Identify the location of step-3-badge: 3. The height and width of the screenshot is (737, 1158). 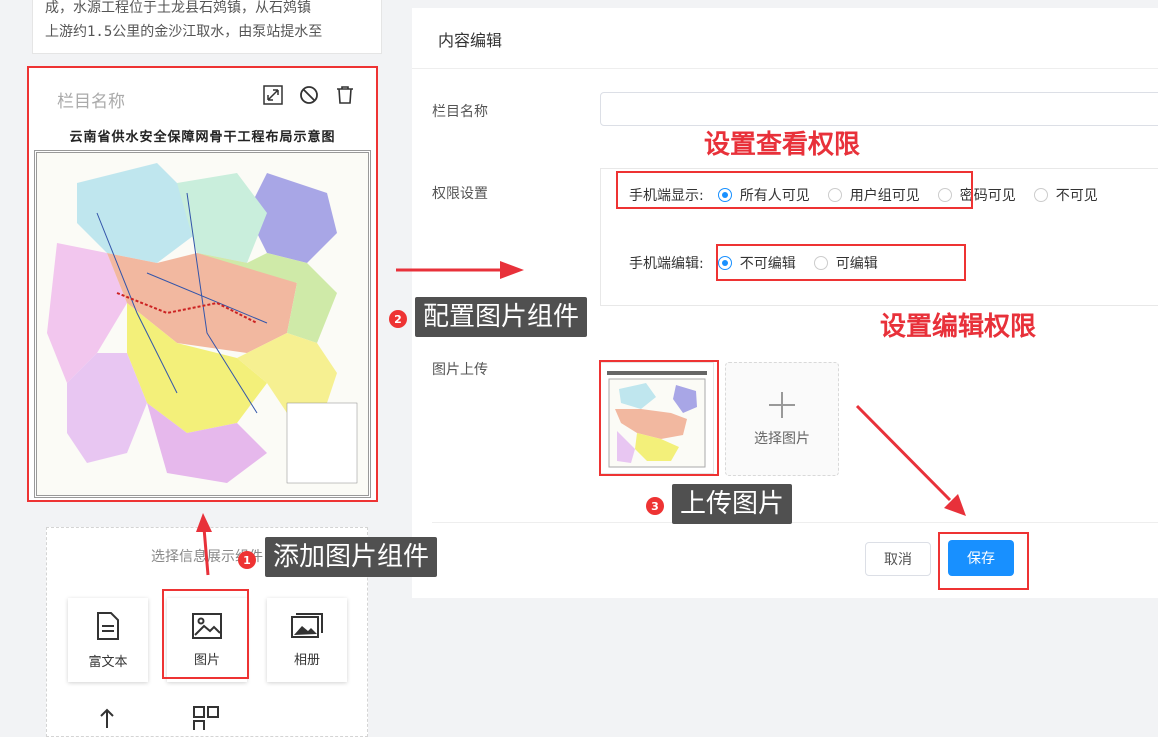
(655, 506).